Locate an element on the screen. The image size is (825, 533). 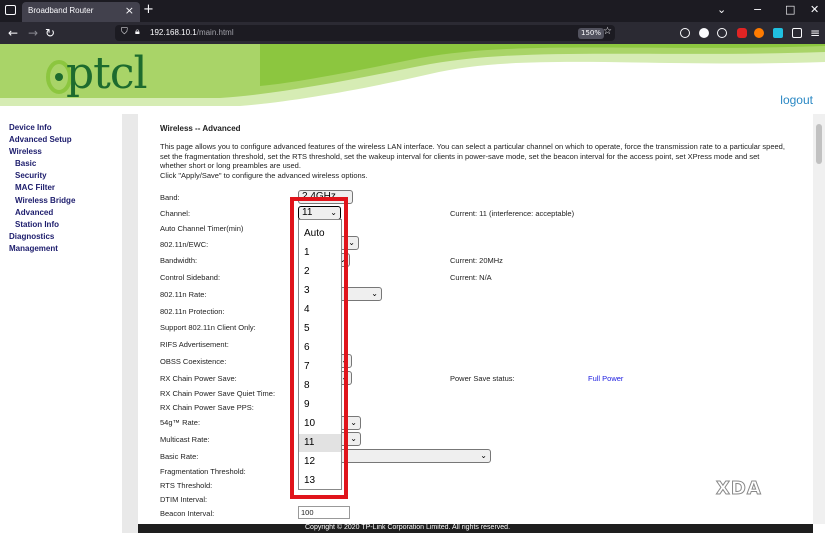
new-tab-icon: + is located at coordinates (148, 9).